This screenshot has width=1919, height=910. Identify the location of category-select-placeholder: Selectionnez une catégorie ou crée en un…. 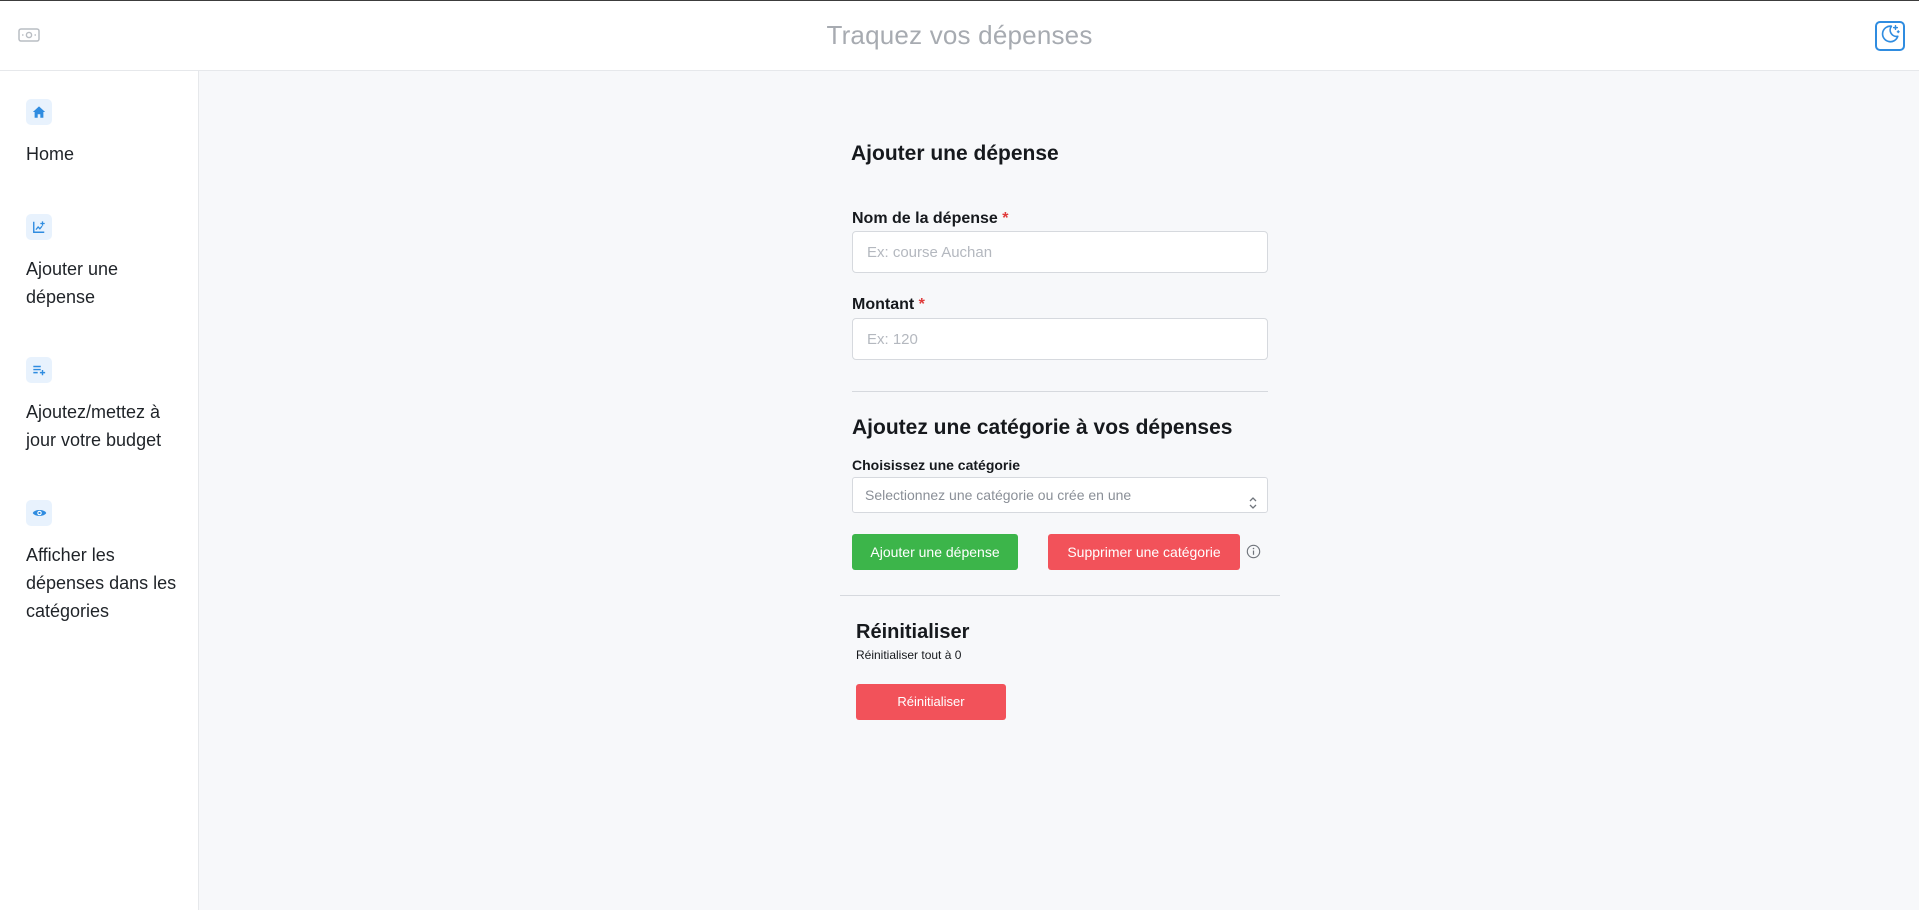
(998, 495).